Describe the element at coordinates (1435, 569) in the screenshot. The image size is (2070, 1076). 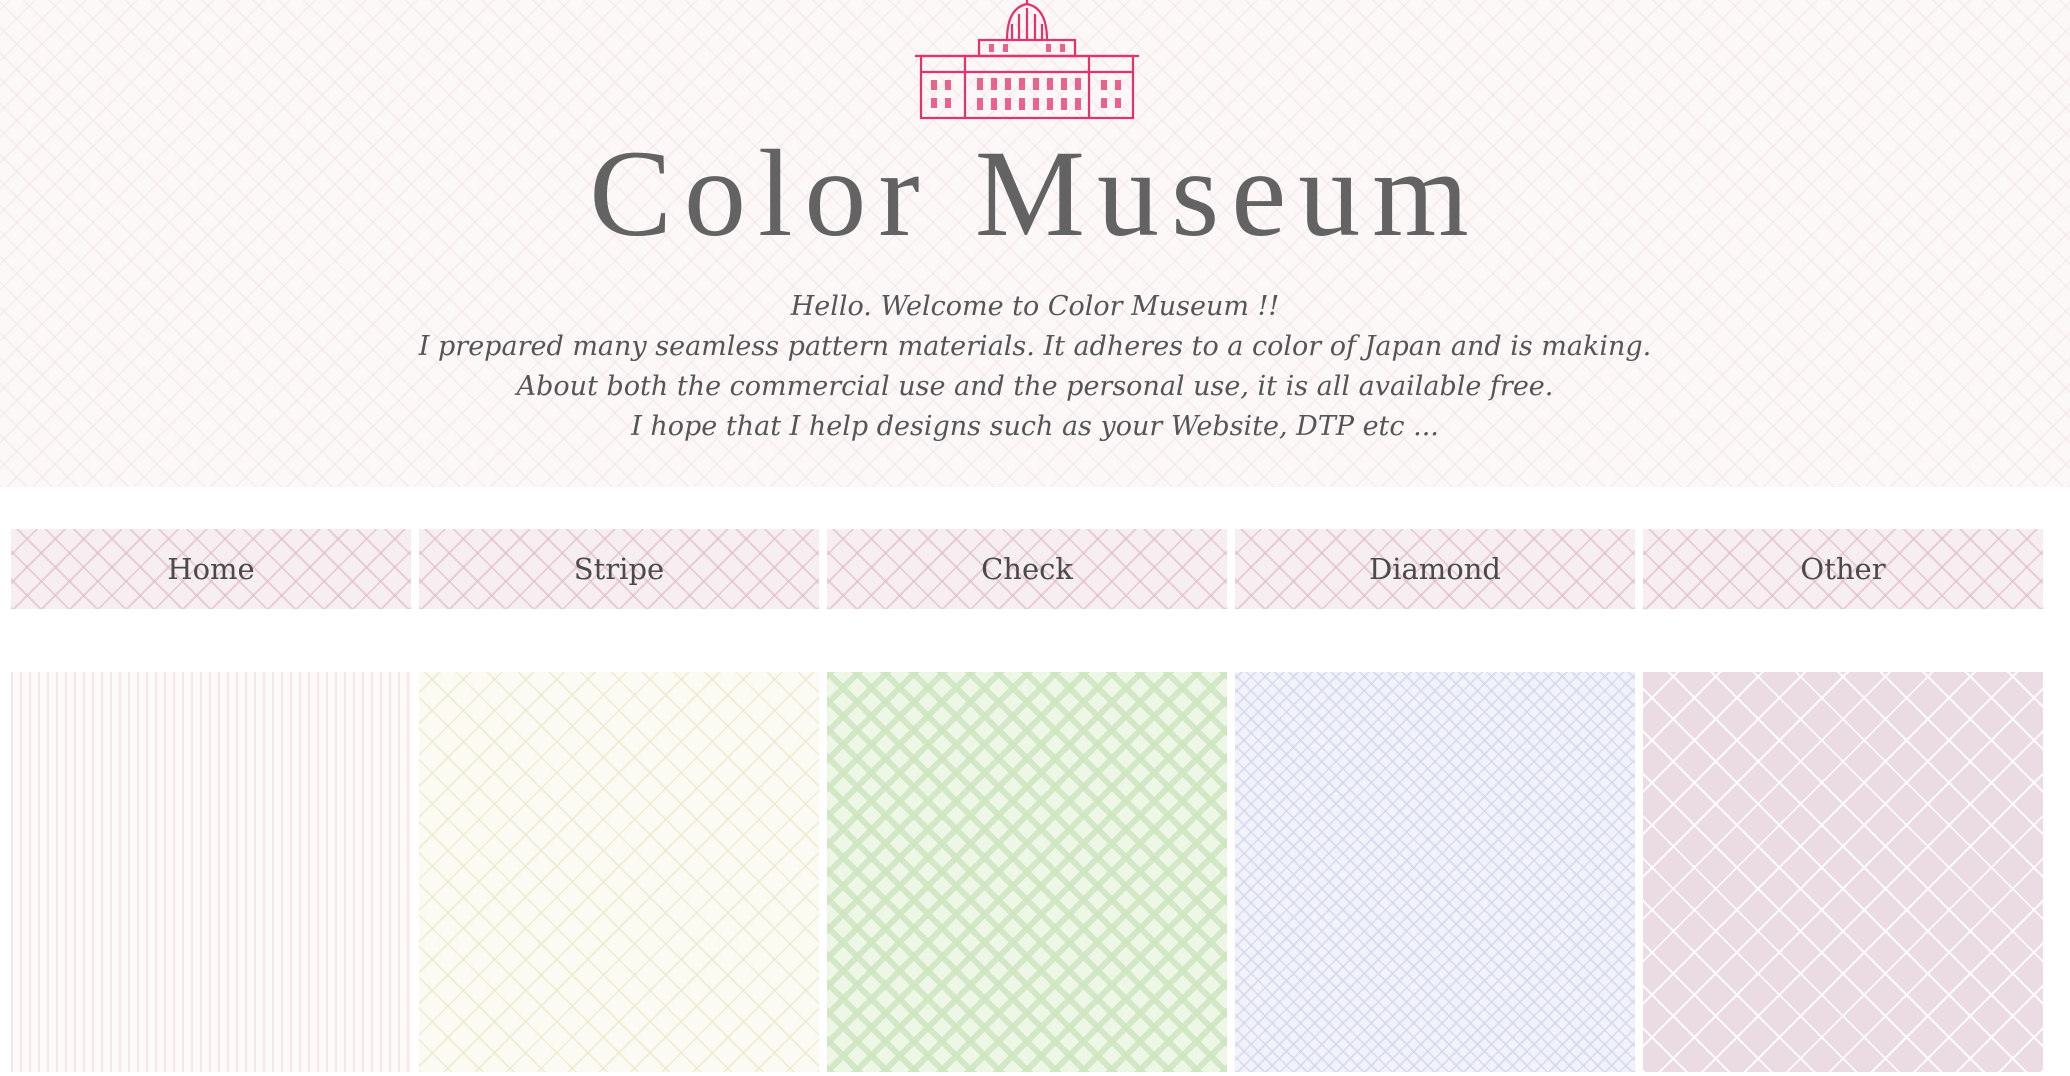
I see `nav-item-diamond: Diamond` at that location.